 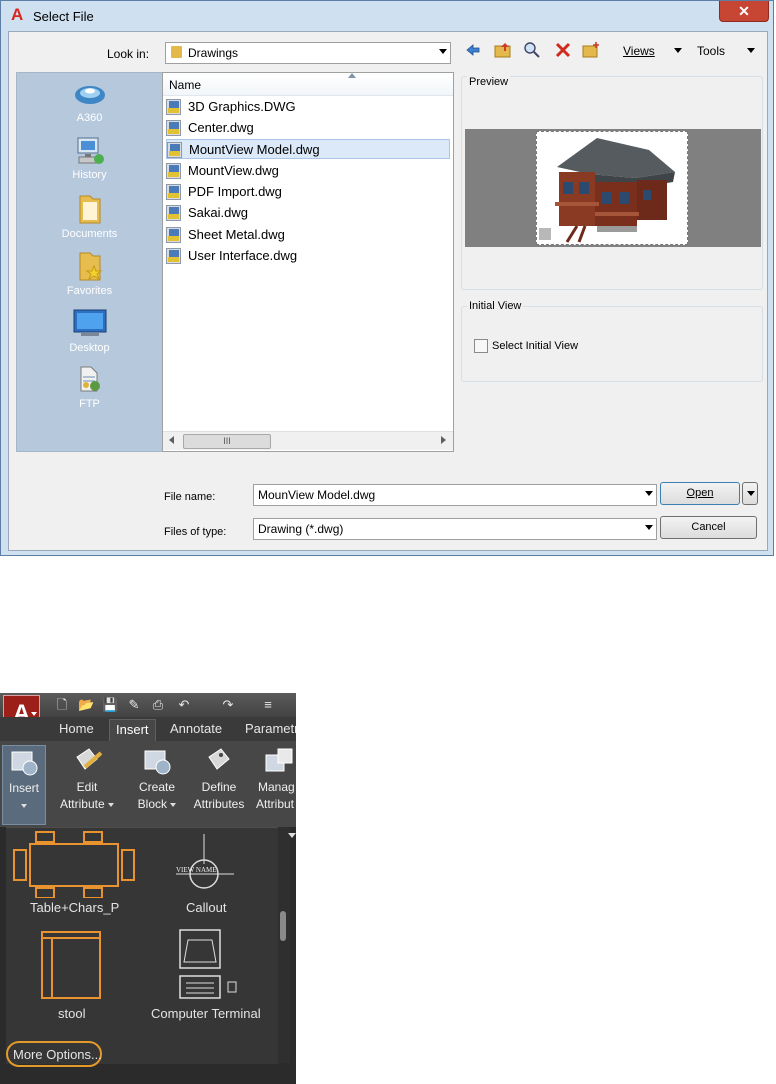 What do you see at coordinates (275, 804) in the screenshot?
I see `manage-attributes-label-line2: Attribut` at bounding box center [275, 804].